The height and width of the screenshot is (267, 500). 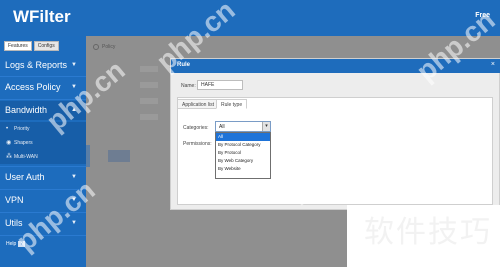 I want to click on sidebar-item-label: Utils, so click(x=14, y=223).